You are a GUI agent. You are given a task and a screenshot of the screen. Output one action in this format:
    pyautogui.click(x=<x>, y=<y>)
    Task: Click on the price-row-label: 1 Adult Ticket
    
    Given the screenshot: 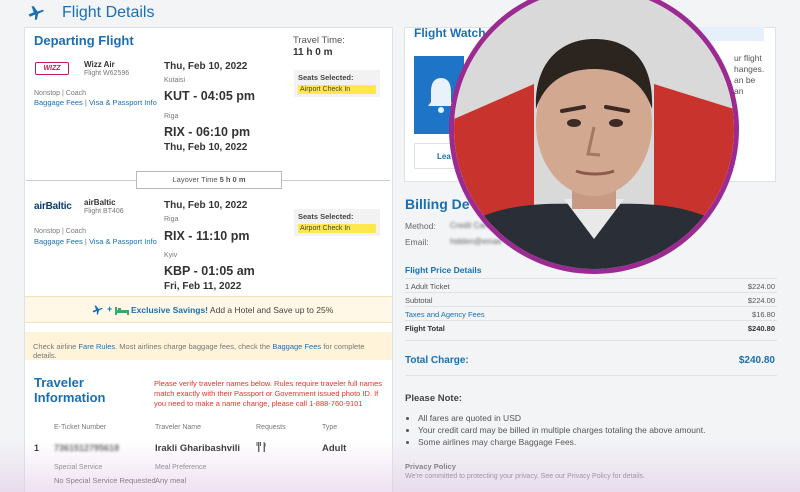 What is the action you would take?
    pyautogui.click(x=427, y=286)
    